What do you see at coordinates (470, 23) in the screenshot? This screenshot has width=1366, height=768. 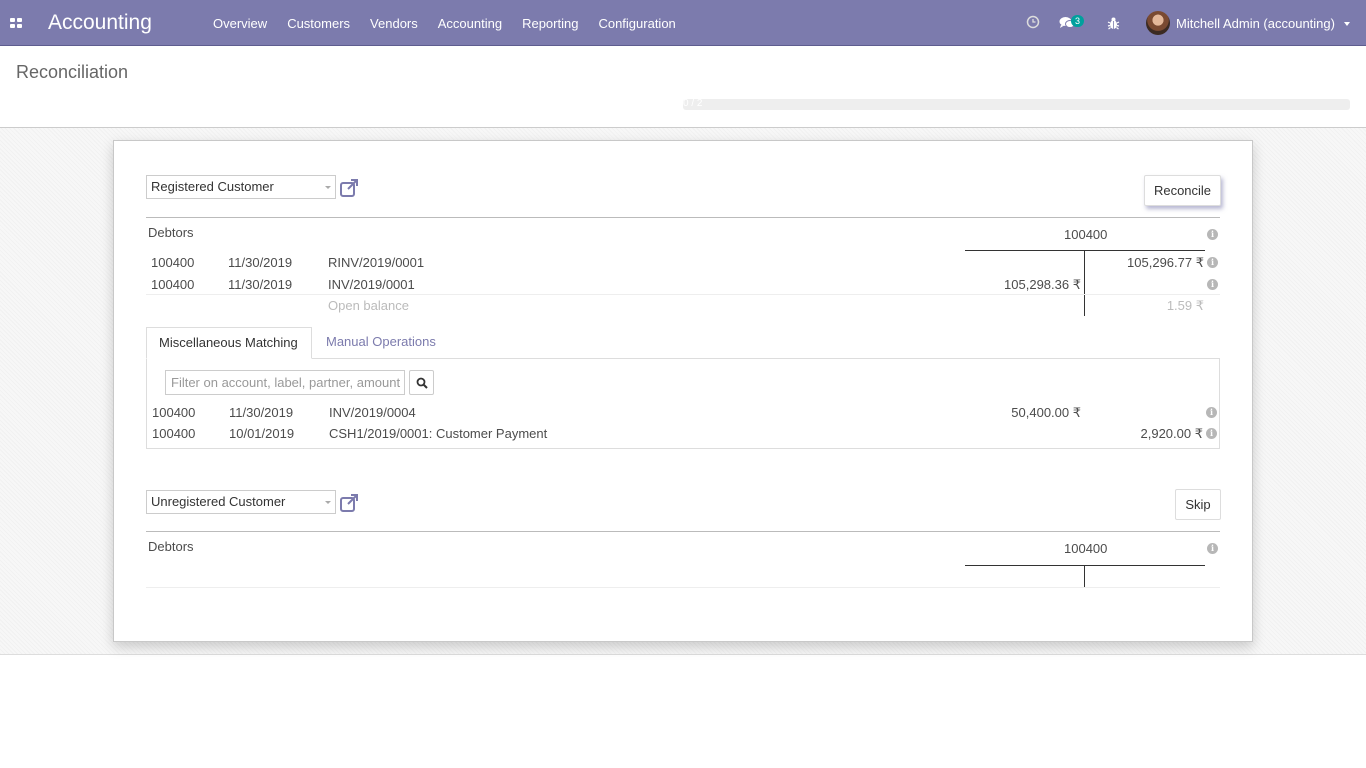 I see `menu-accounting: Accounting` at bounding box center [470, 23].